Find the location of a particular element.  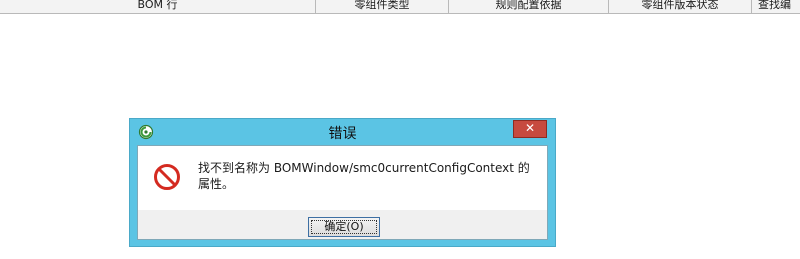

dialog-title: 错误 is located at coordinates (342, 134).